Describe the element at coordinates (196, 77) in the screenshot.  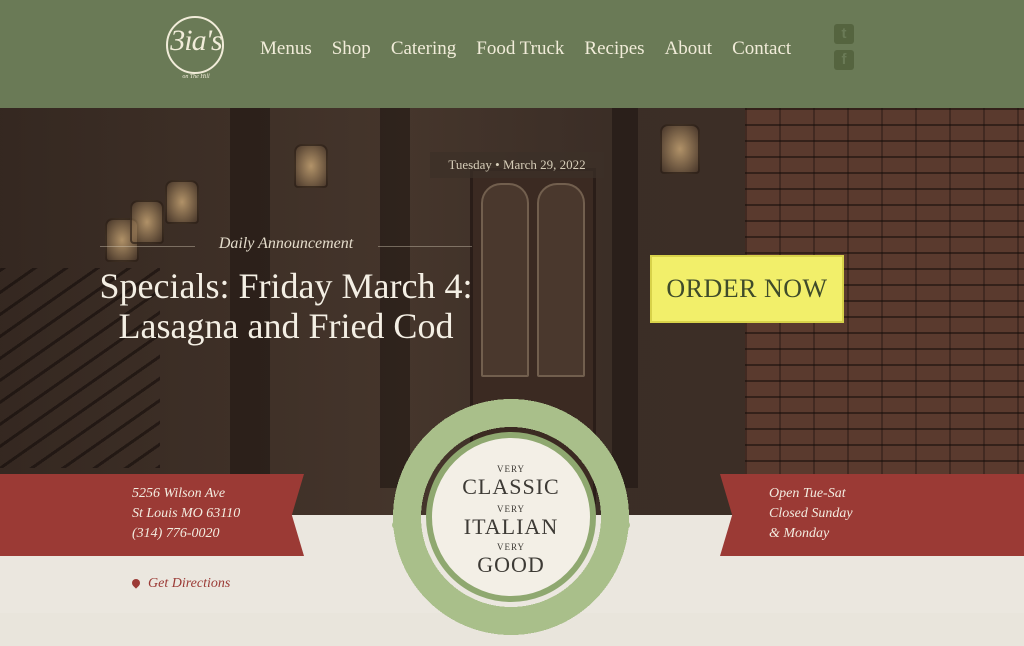
I see `logo-subtitle: on The Hill` at that location.